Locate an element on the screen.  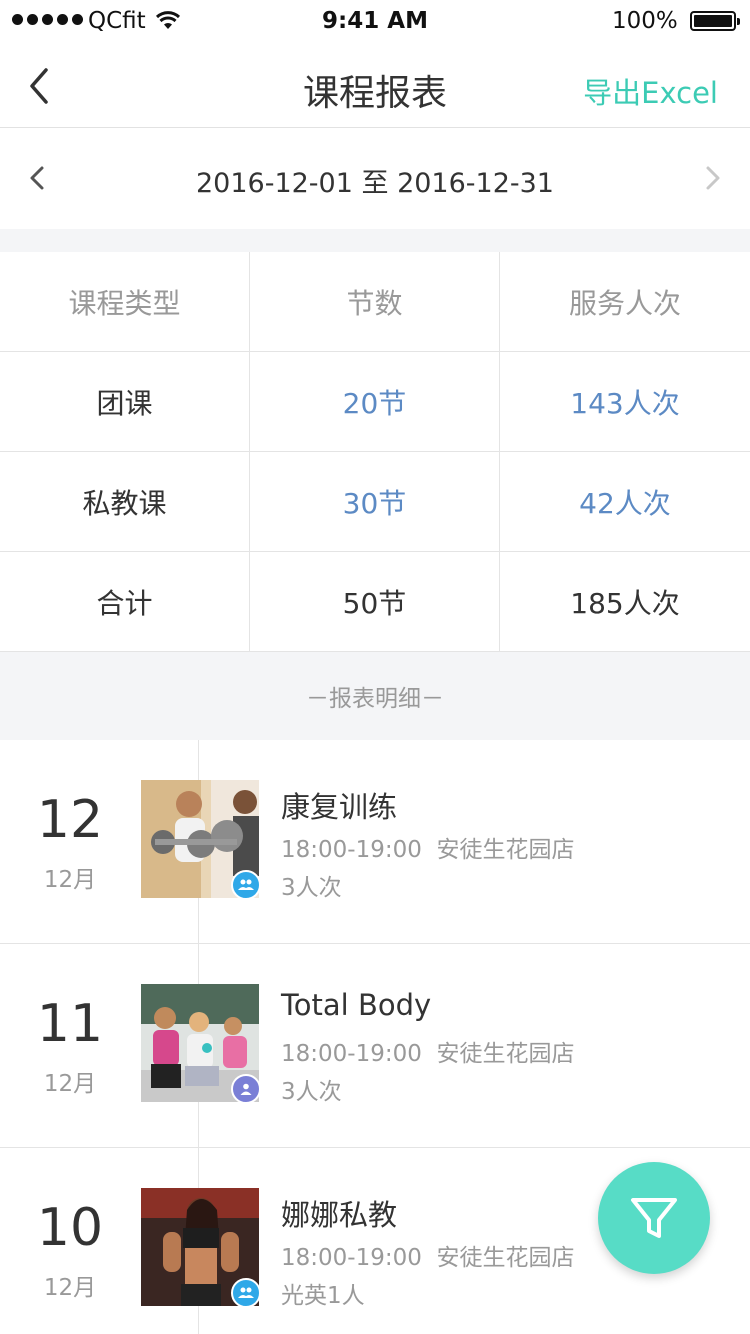
column-header-sessions: 节数 is located at coordinates (375, 301).